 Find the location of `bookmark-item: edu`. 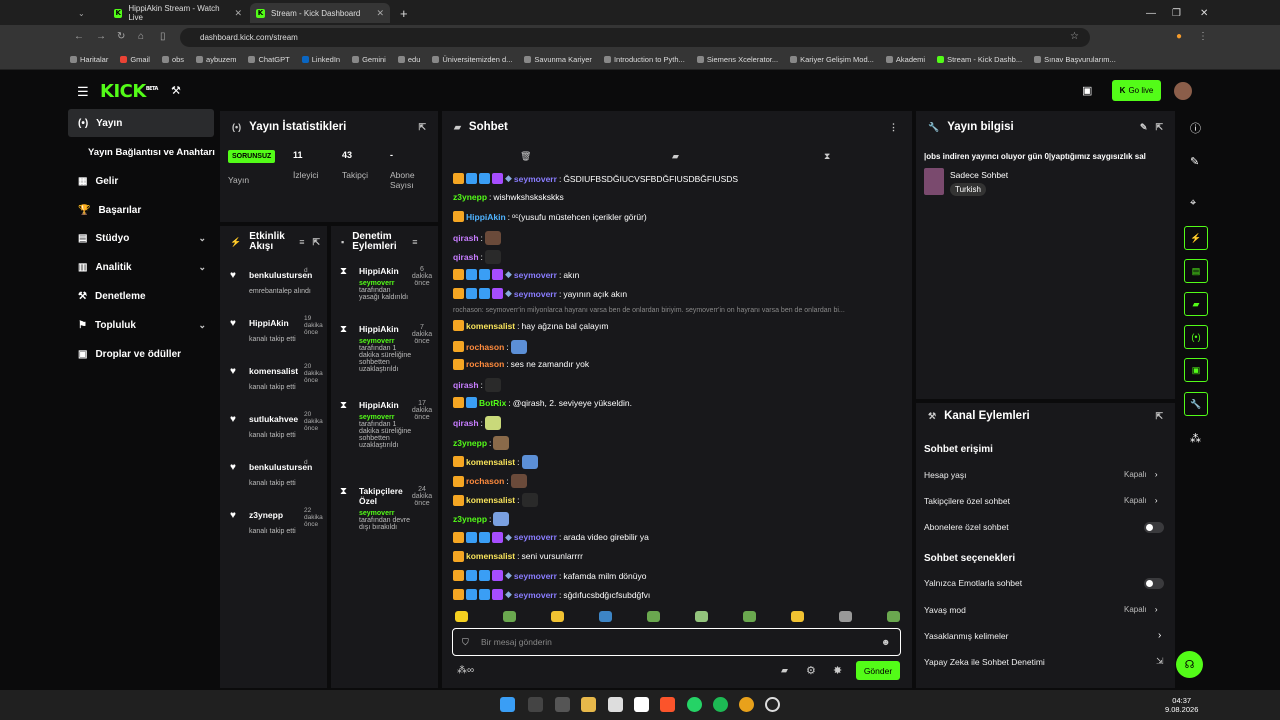

bookmark-item: edu is located at coordinates (408, 59).